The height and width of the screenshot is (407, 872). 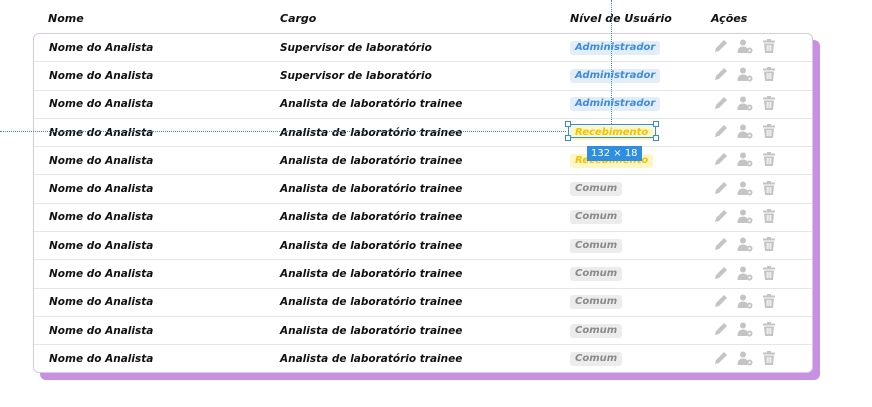 What do you see at coordinates (729, 18) in the screenshot?
I see `column-header-actions: Ações` at bounding box center [729, 18].